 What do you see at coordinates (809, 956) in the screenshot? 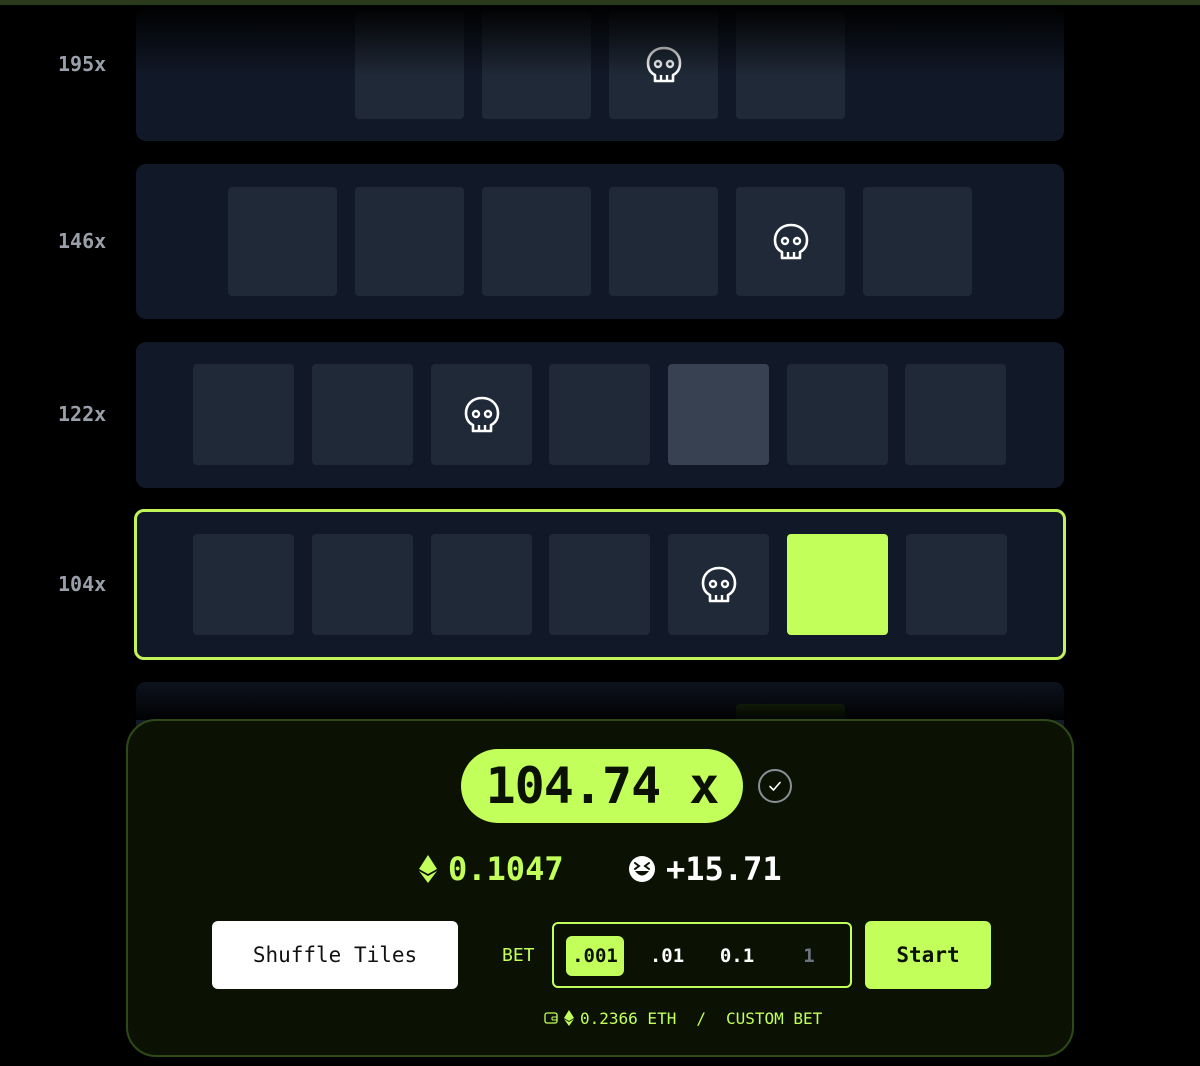
I see `bet-option-1: 1` at bounding box center [809, 956].